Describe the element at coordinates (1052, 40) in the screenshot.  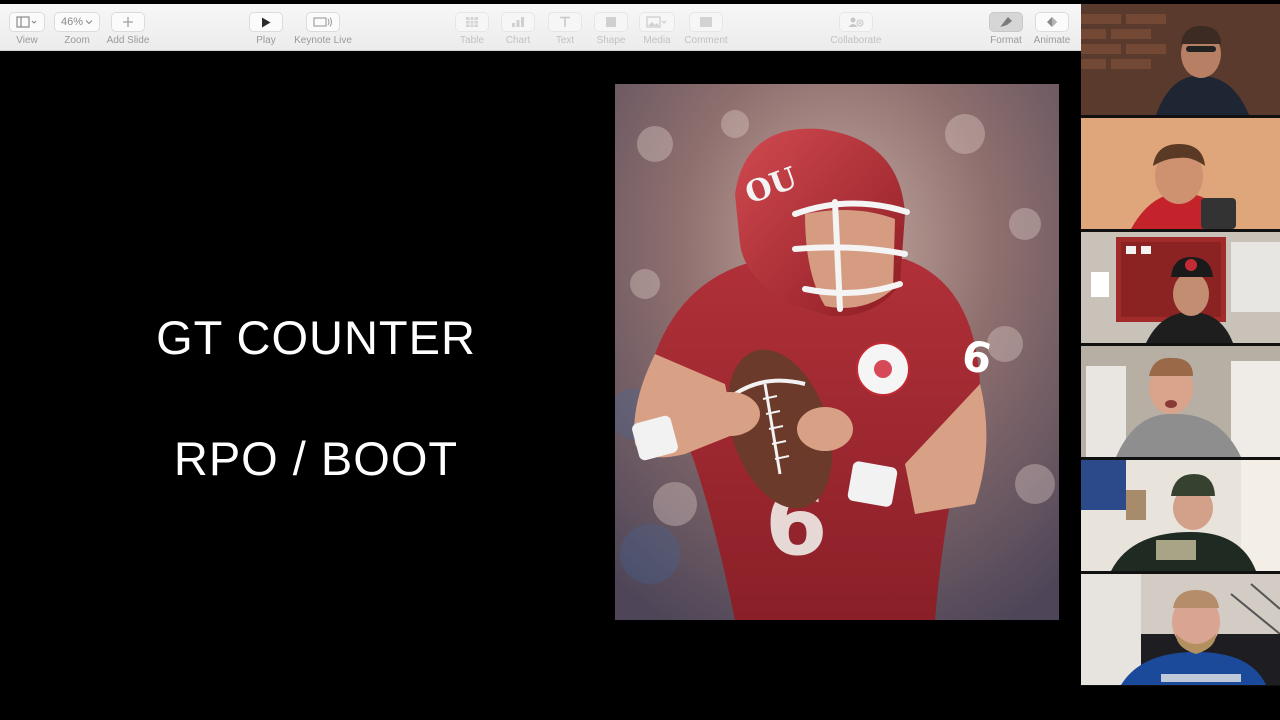
I see `animate-label: Animate` at that location.